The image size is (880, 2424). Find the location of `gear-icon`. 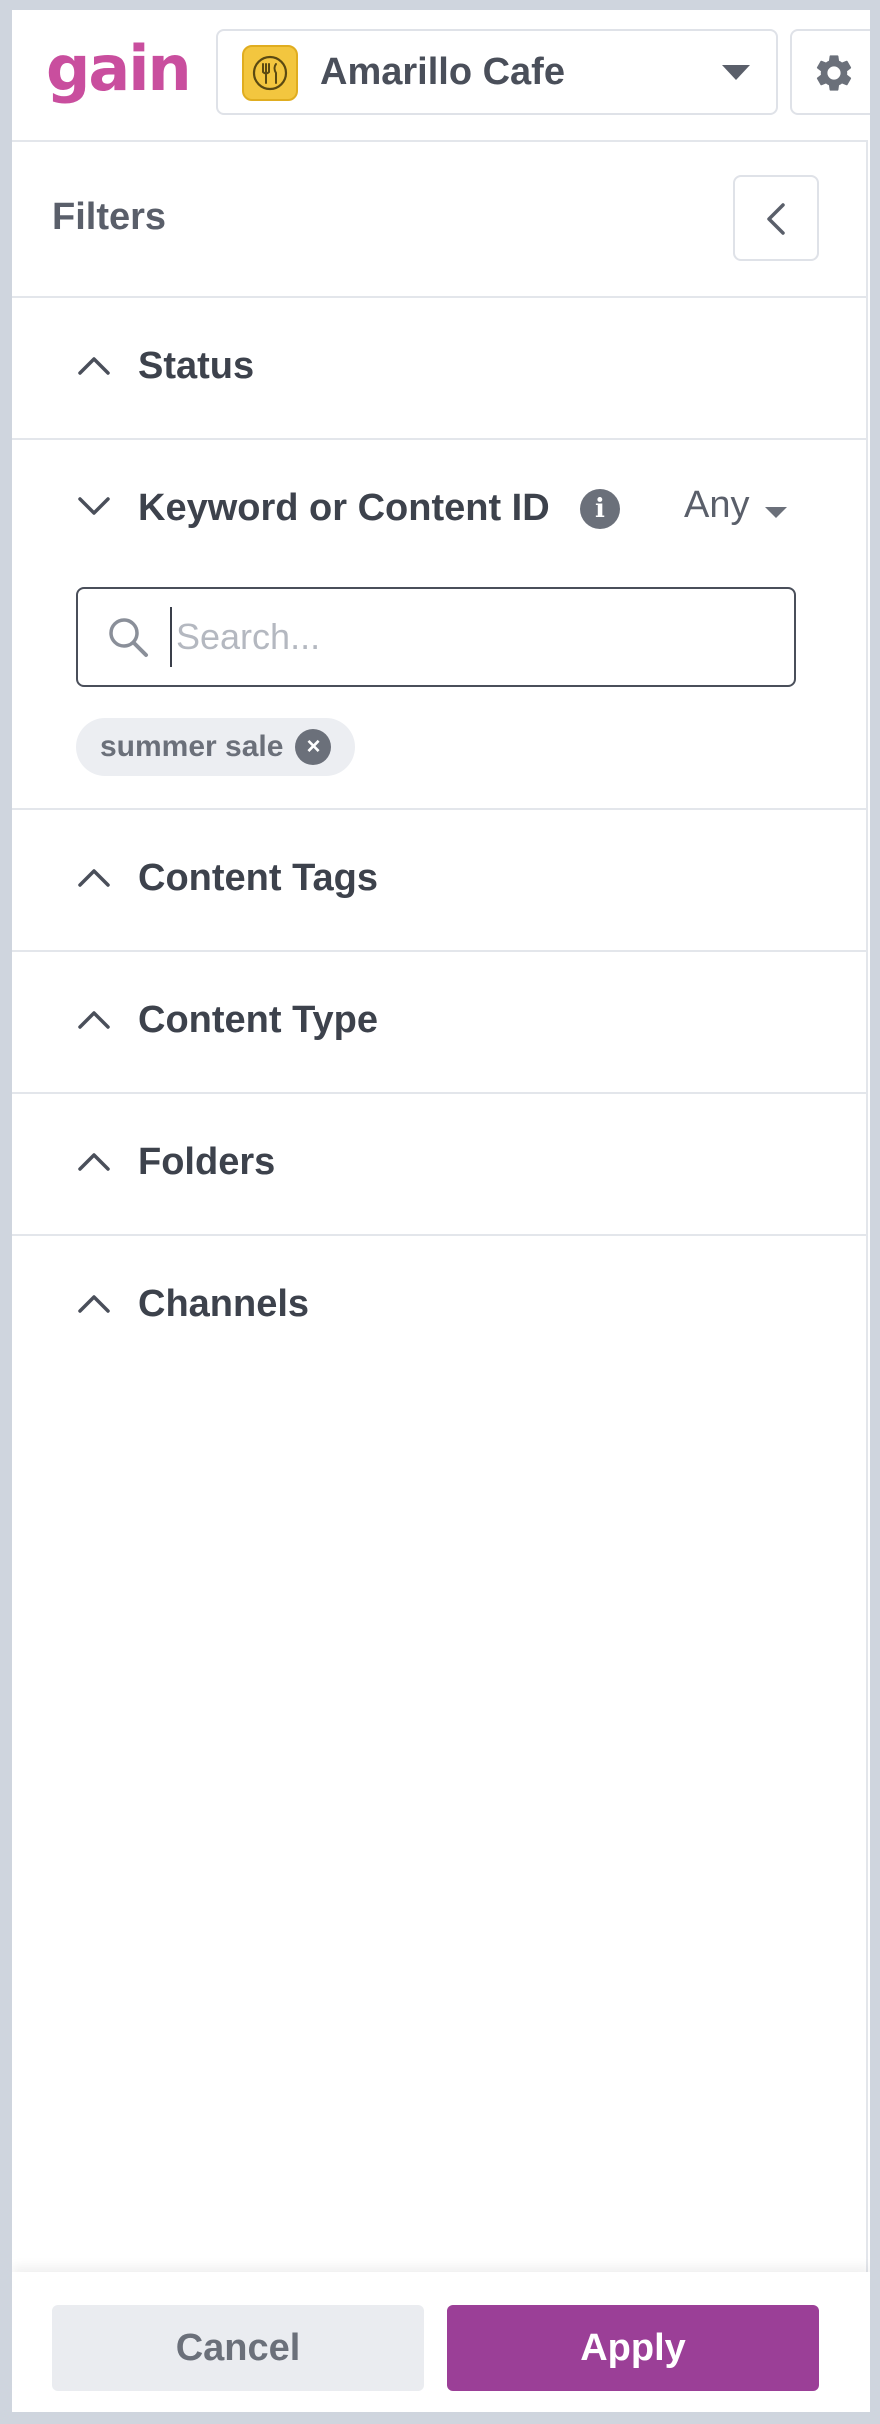

gear-icon is located at coordinates (834, 73).